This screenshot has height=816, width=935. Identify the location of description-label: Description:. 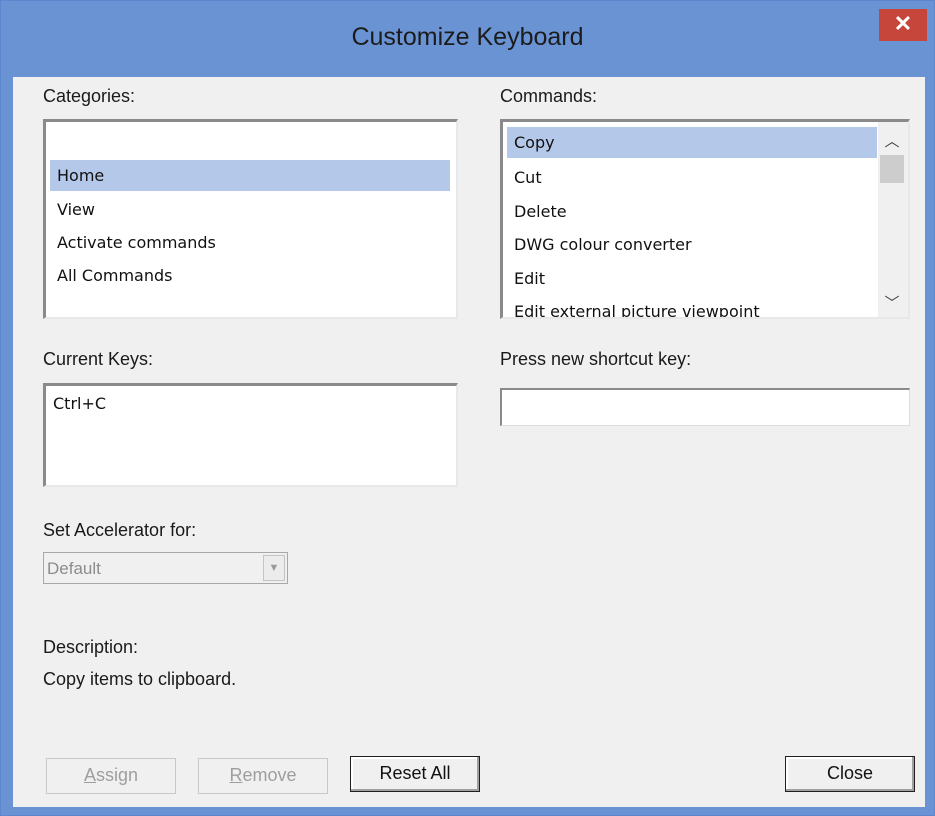
(91, 647).